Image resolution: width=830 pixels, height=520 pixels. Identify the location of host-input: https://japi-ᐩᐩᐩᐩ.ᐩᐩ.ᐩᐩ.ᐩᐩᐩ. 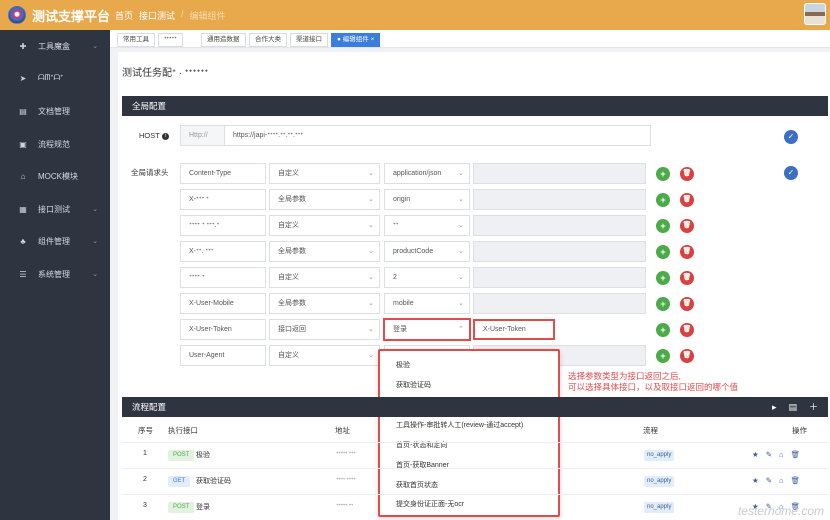
(437, 135).